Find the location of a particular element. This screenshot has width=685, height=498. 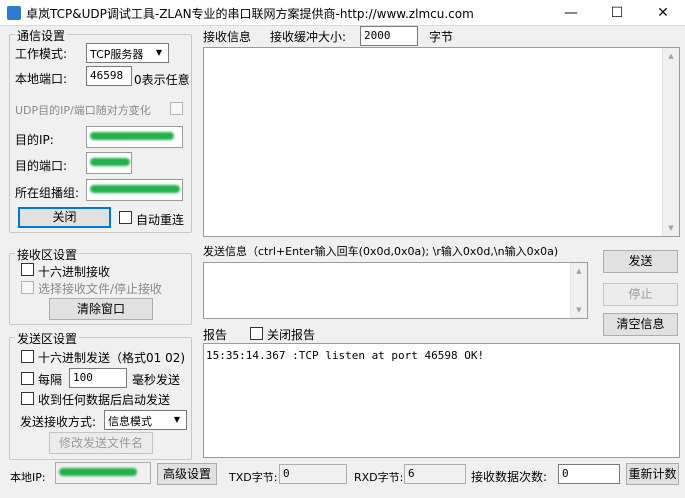

recv-count-label: 接收数据次数: is located at coordinates (509, 477).